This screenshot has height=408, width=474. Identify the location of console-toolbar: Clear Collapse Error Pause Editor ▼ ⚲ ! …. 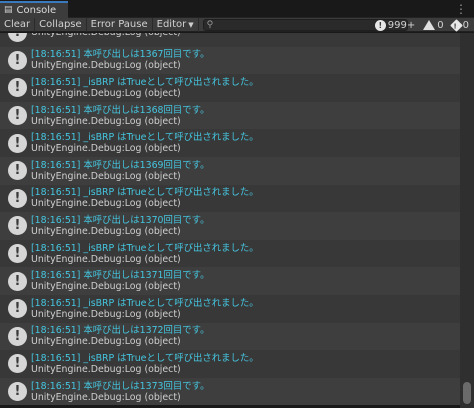
(237, 24).